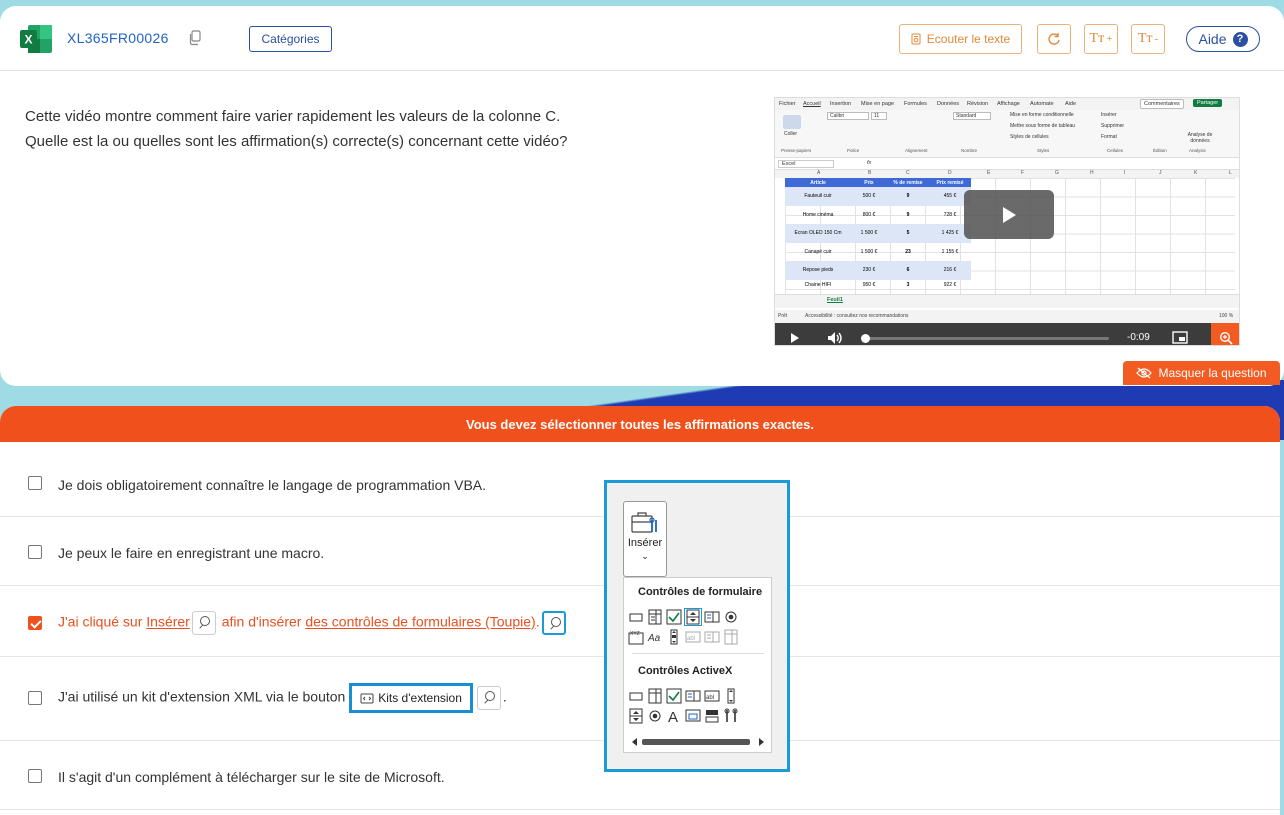 Image resolution: width=1284 pixels, height=815 pixels. Describe the element at coordinates (674, 696) in the screenshot. I see `activex-checkbox-icon` at that location.